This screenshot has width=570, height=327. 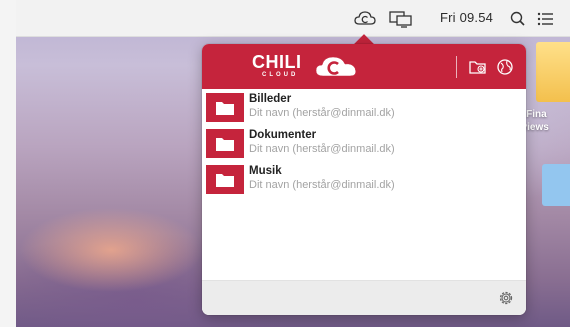 I want to click on folder-row-dokumenter: Dokumenter Dit navn (herstår@dinmail.dk), so click(x=364, y=143).